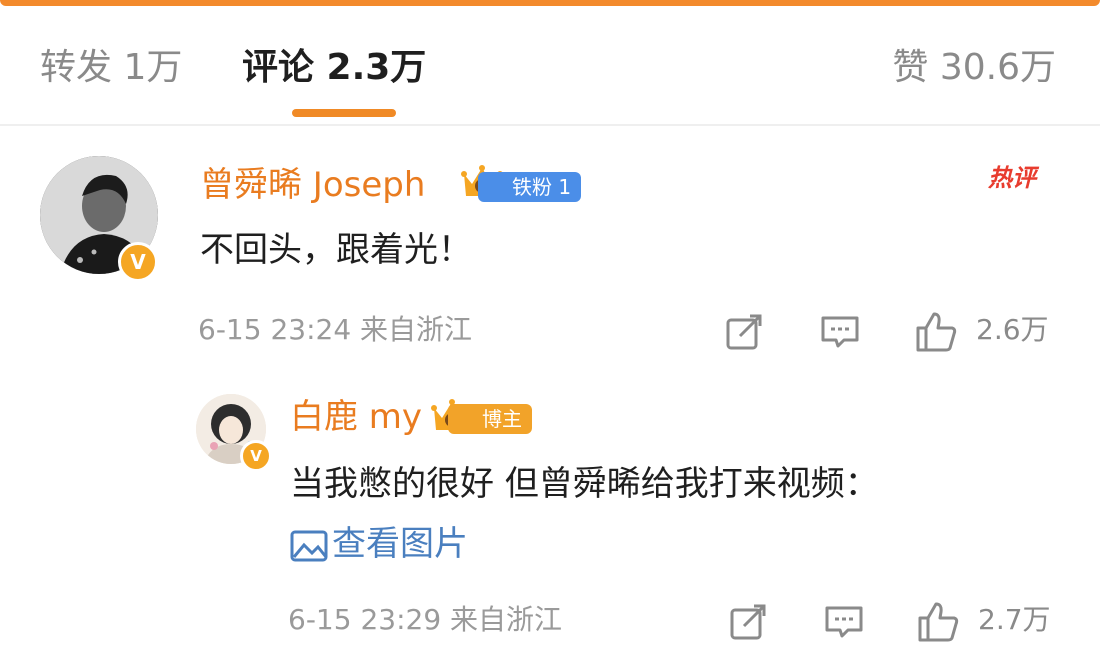 Image resolution: width=1100 pixels, height=662 pixels. What do you see at coordinates (490, 419) in the screenshot?
I see `blogger-badge: 博主` at bounding box center [490, 419].